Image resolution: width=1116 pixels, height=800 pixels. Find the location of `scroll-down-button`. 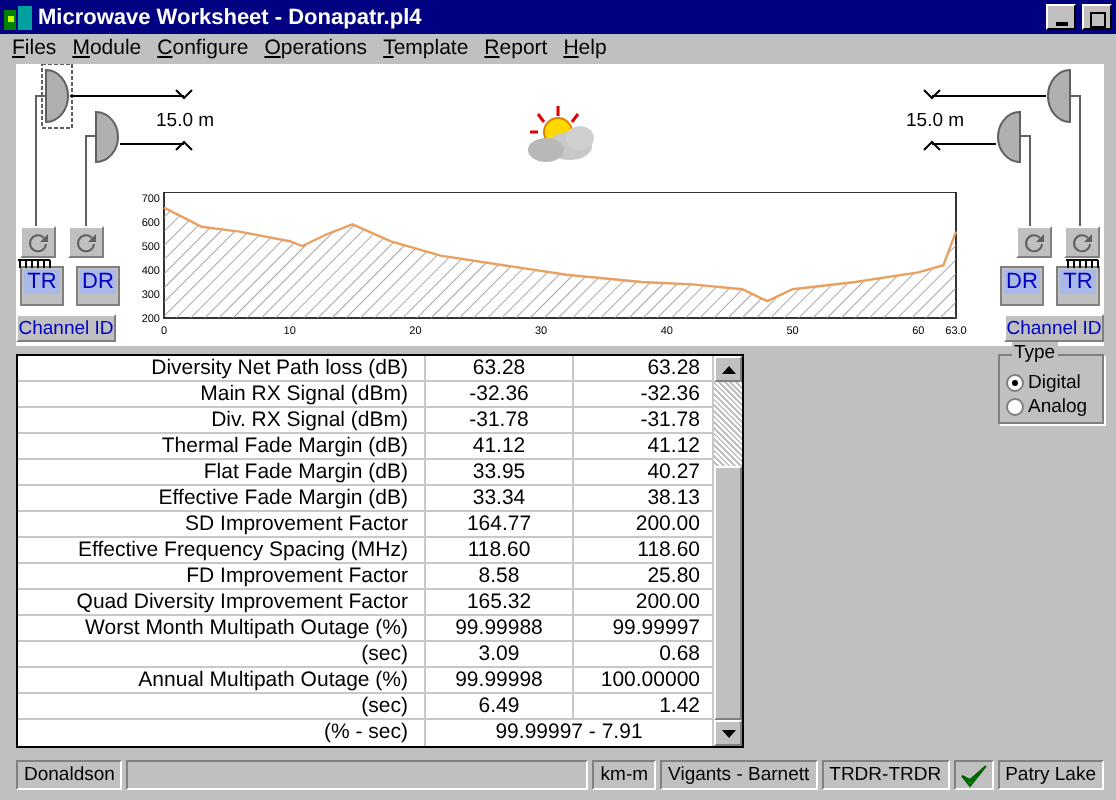

scroll-down-button is located at coordinates (728, 733).